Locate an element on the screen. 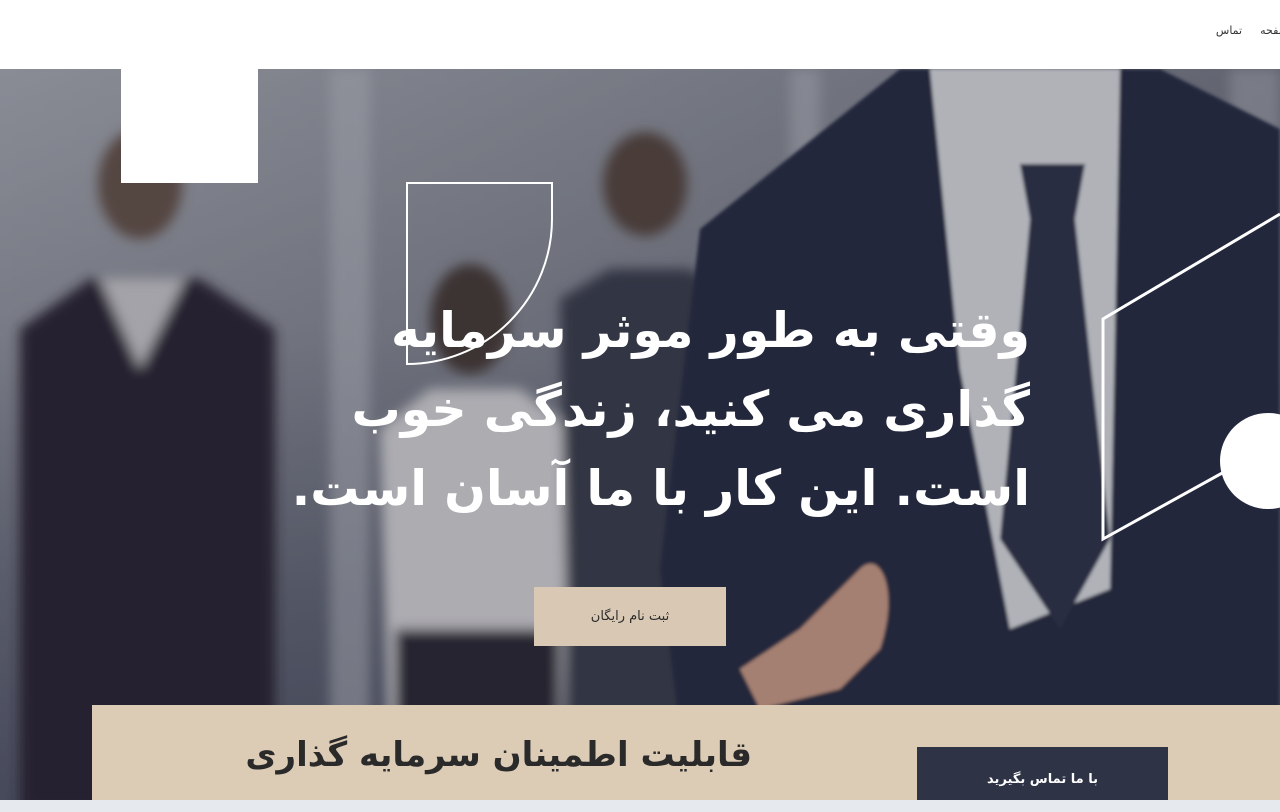 The image size is (1280, 812). free-signup-button: ثبت نام رایگان is located at coordinates (630, 616).